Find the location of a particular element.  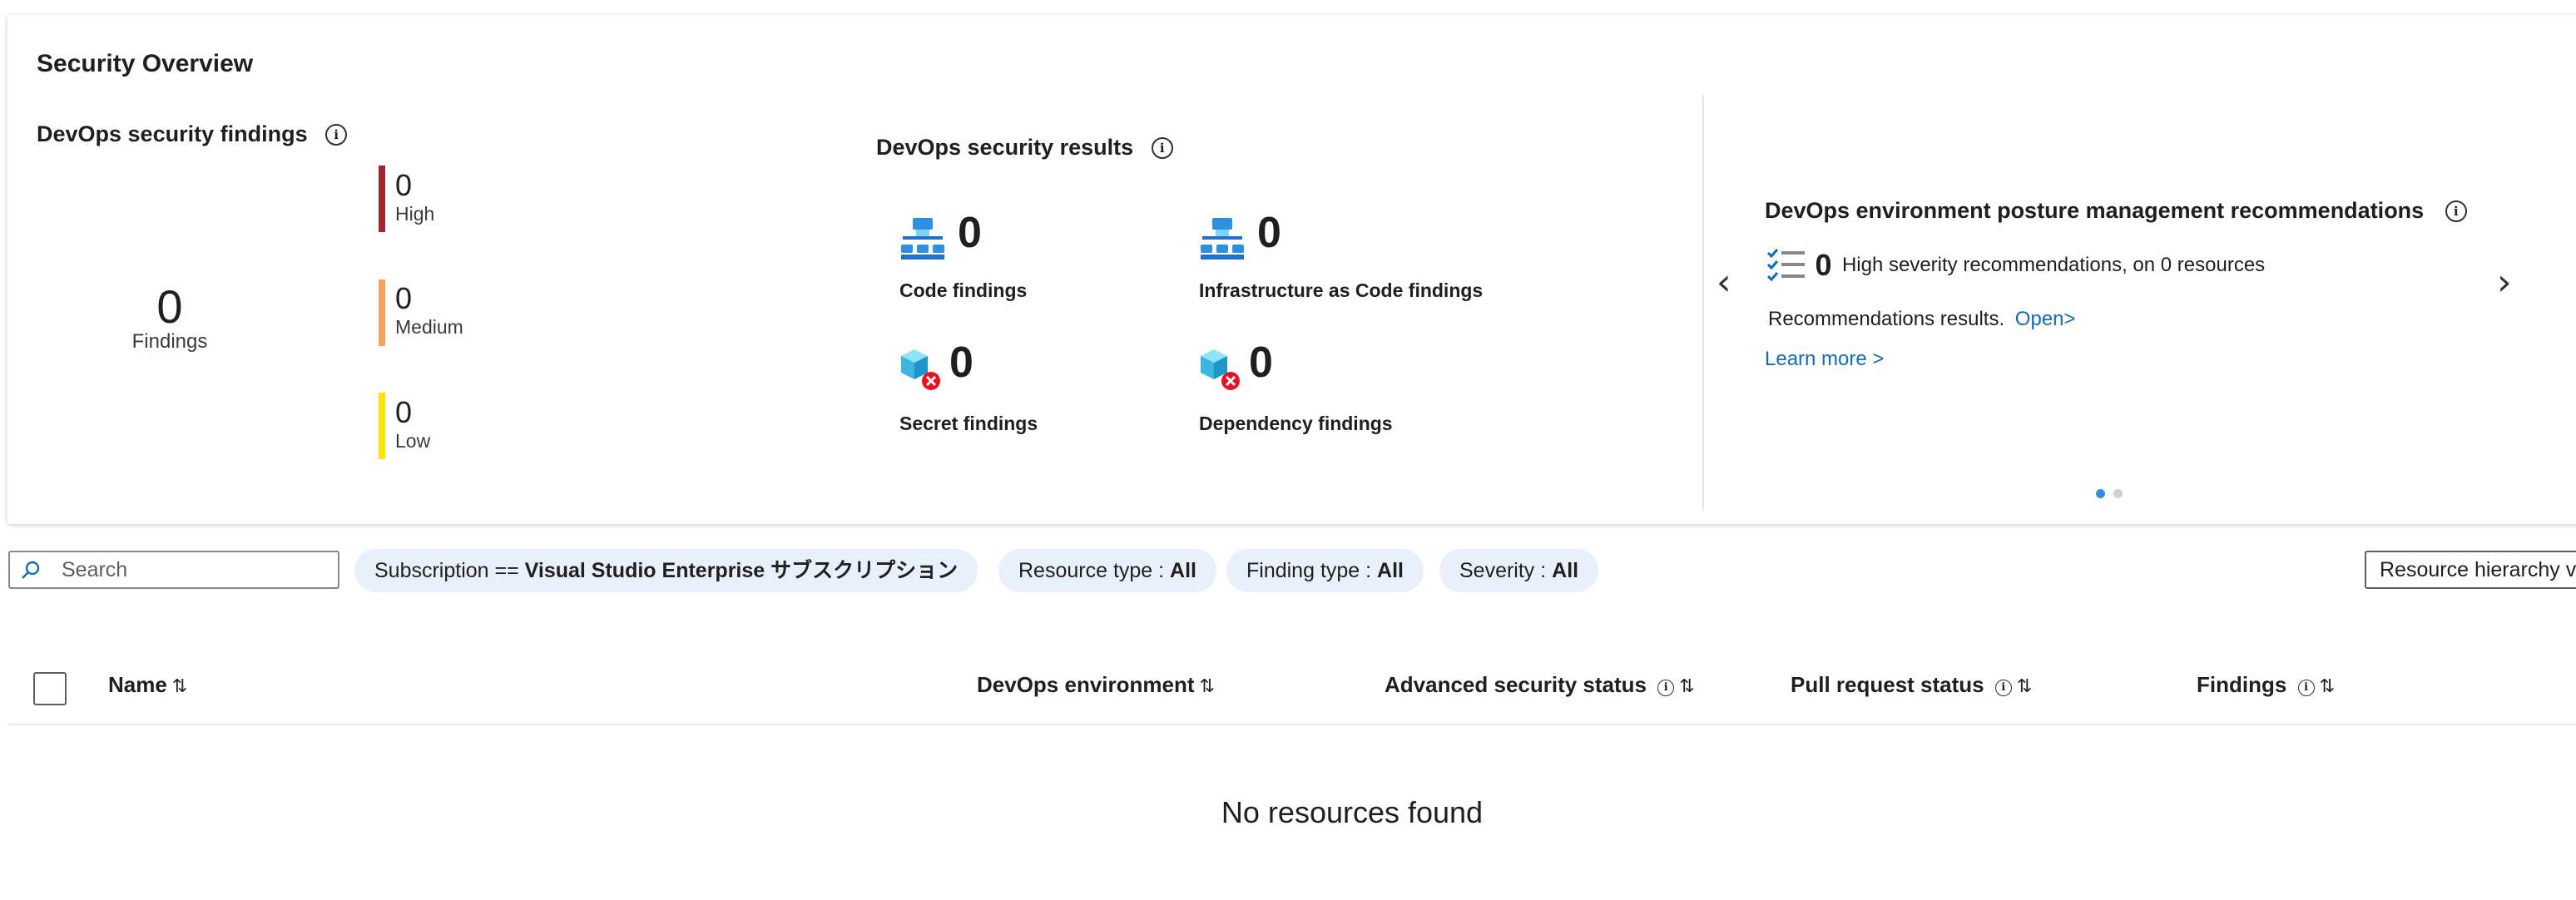

open-link: Open> is located at coordinates (2046, 319).